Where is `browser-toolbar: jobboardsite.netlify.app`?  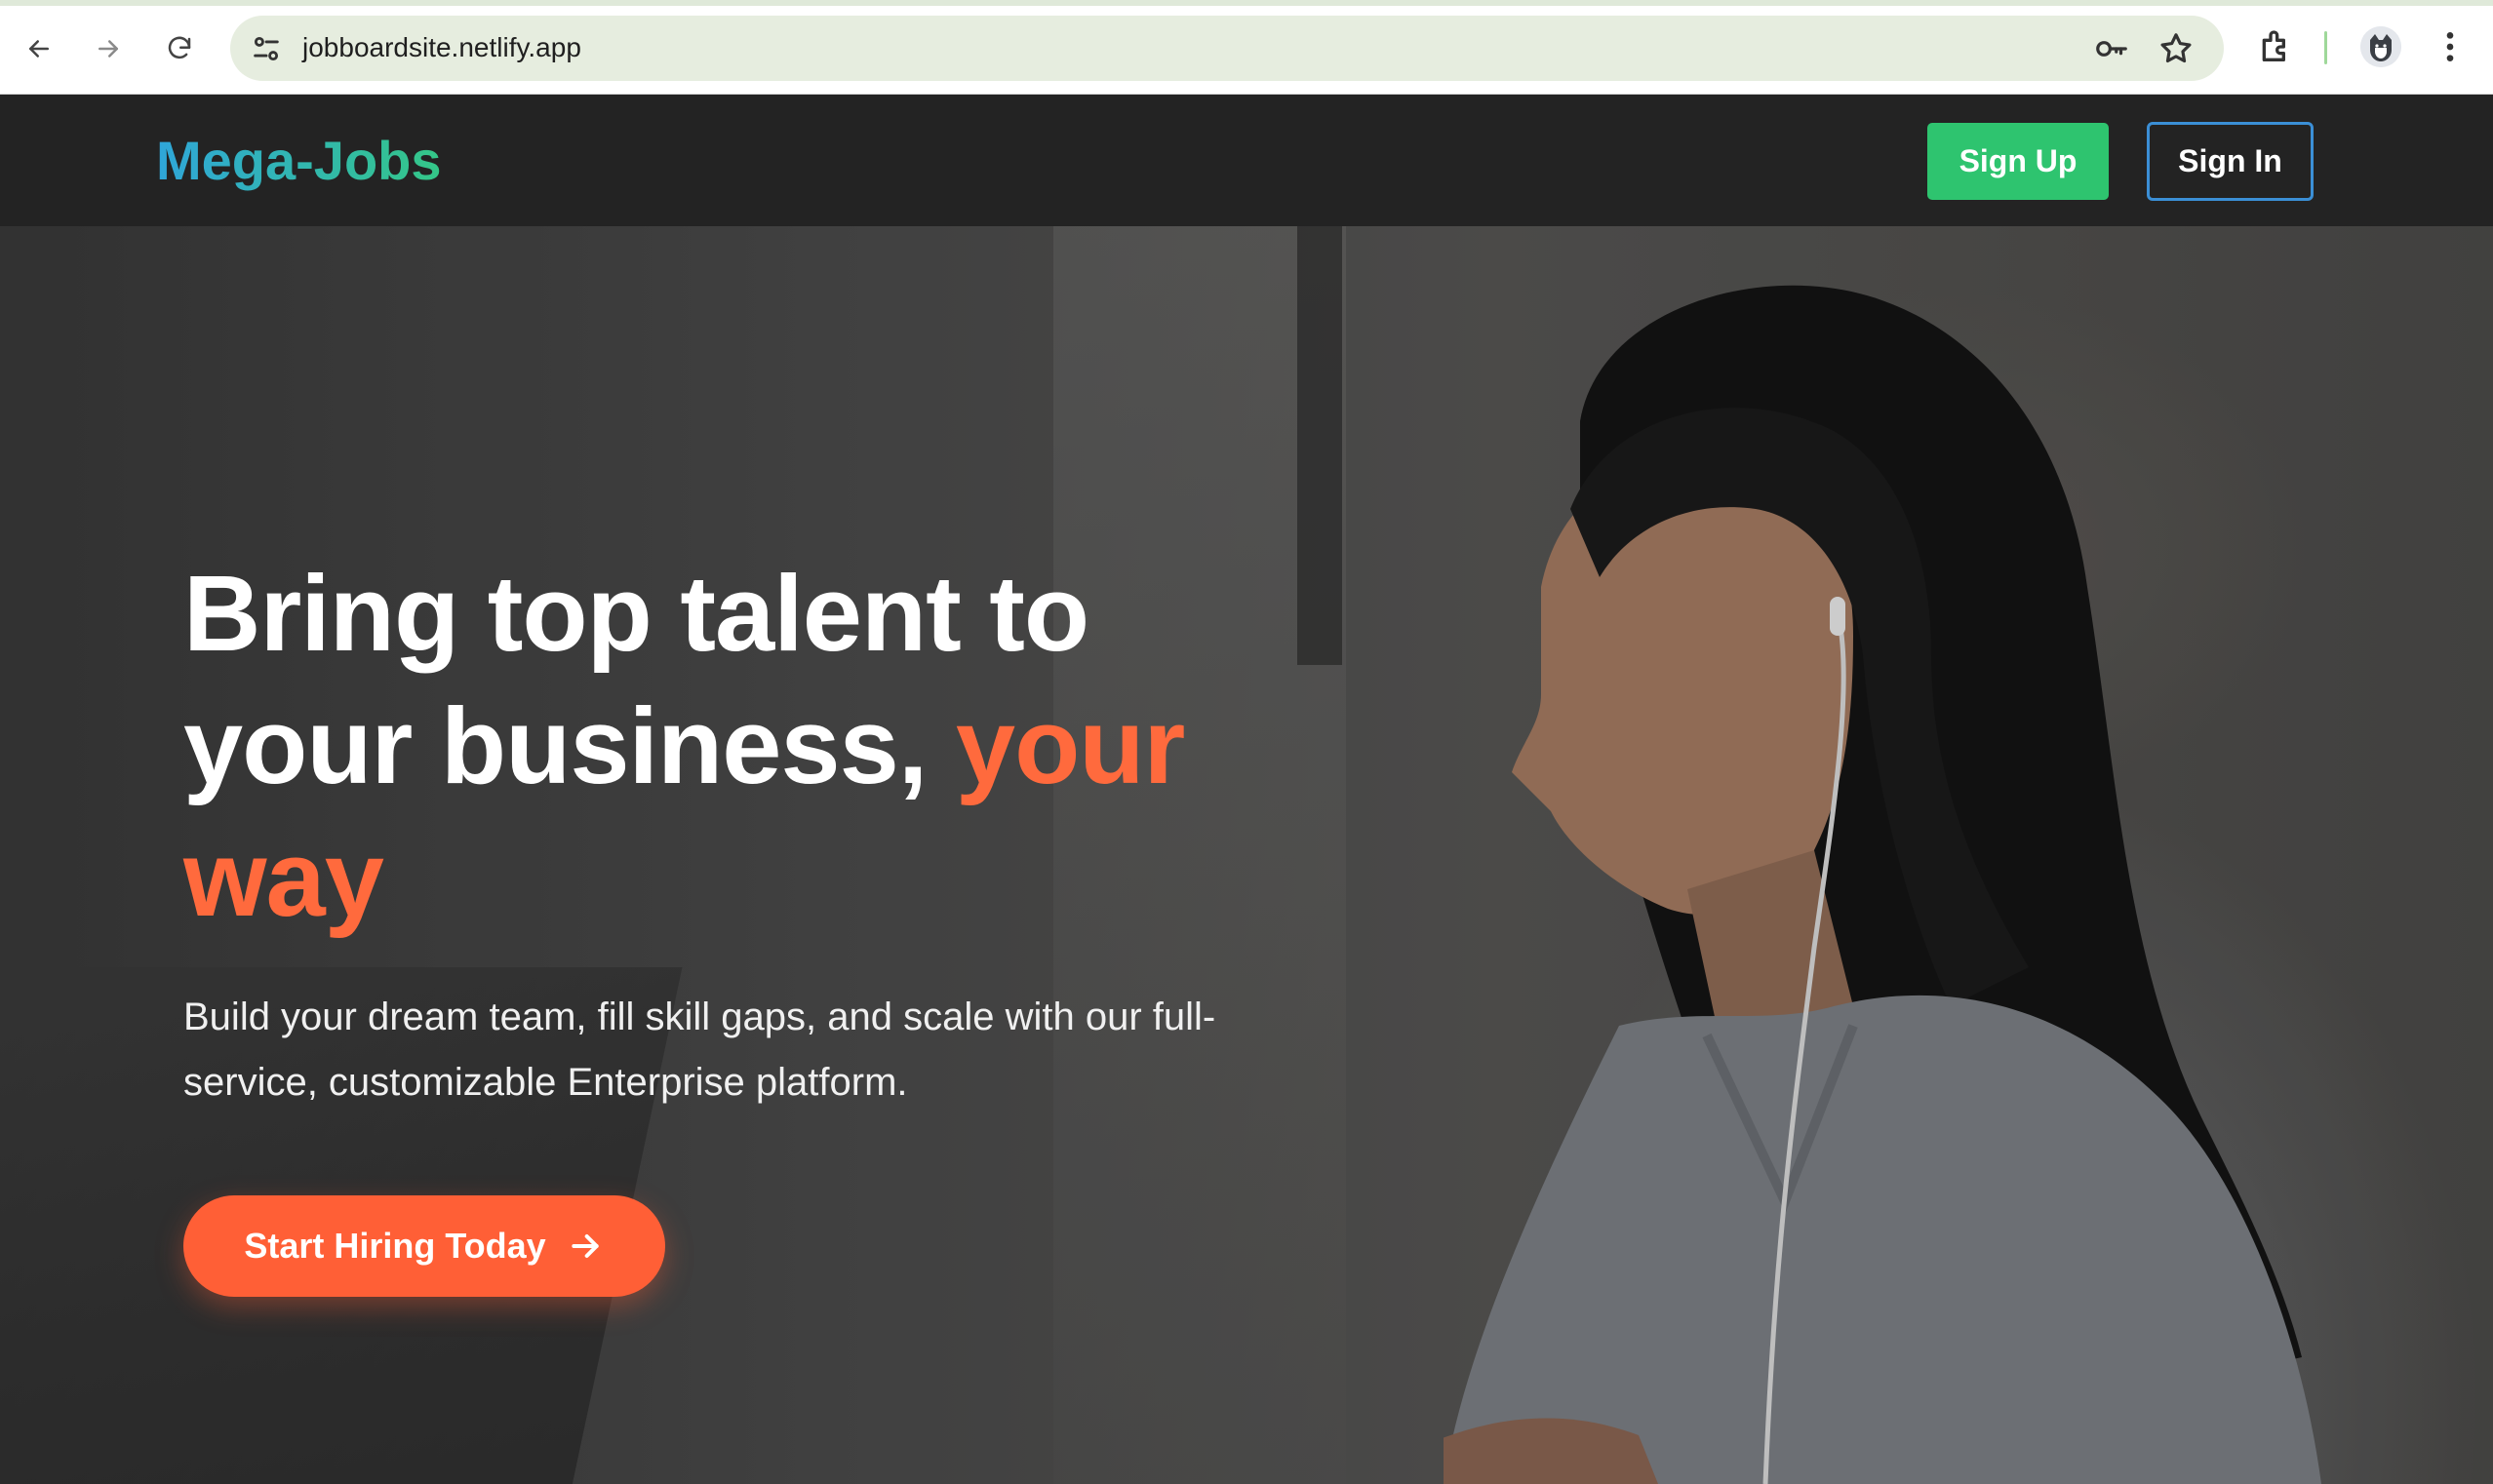
browser-toolbar: jobboardsite.netlify.app is located at coordinates (1246, 47).